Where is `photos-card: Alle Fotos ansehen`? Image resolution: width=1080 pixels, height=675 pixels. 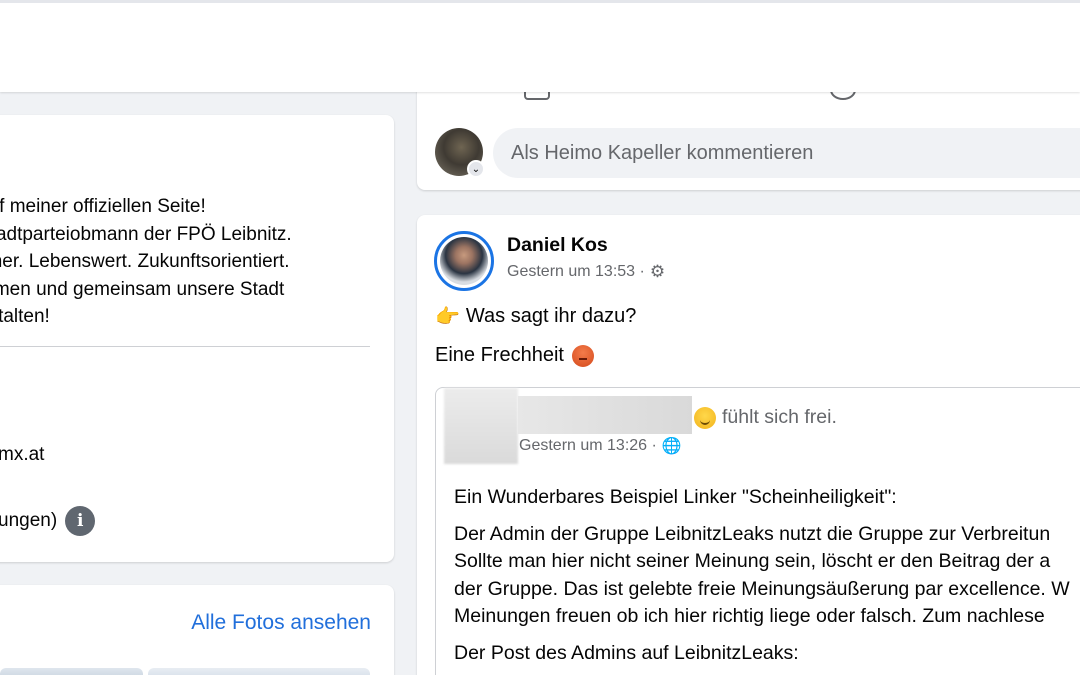 photos-card: Alle Fotos ansehen is located at coordinates (197, 630).